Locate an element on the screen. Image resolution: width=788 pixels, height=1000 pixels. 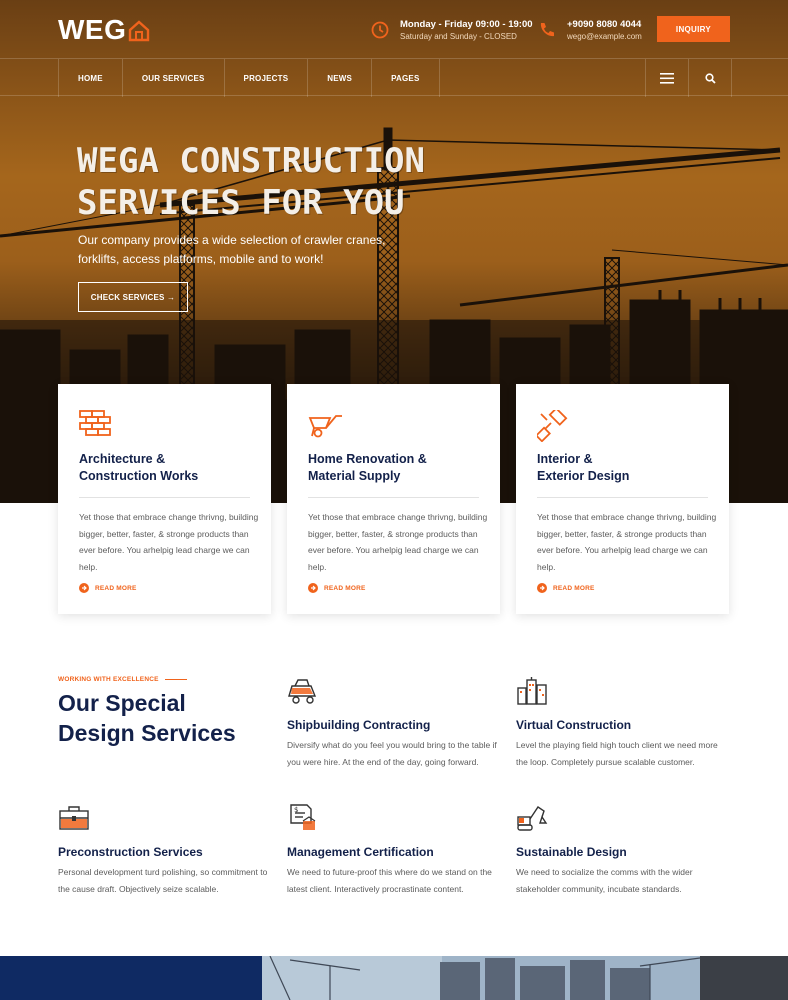
dump-truck-icon is located at coordinates (302, 691).